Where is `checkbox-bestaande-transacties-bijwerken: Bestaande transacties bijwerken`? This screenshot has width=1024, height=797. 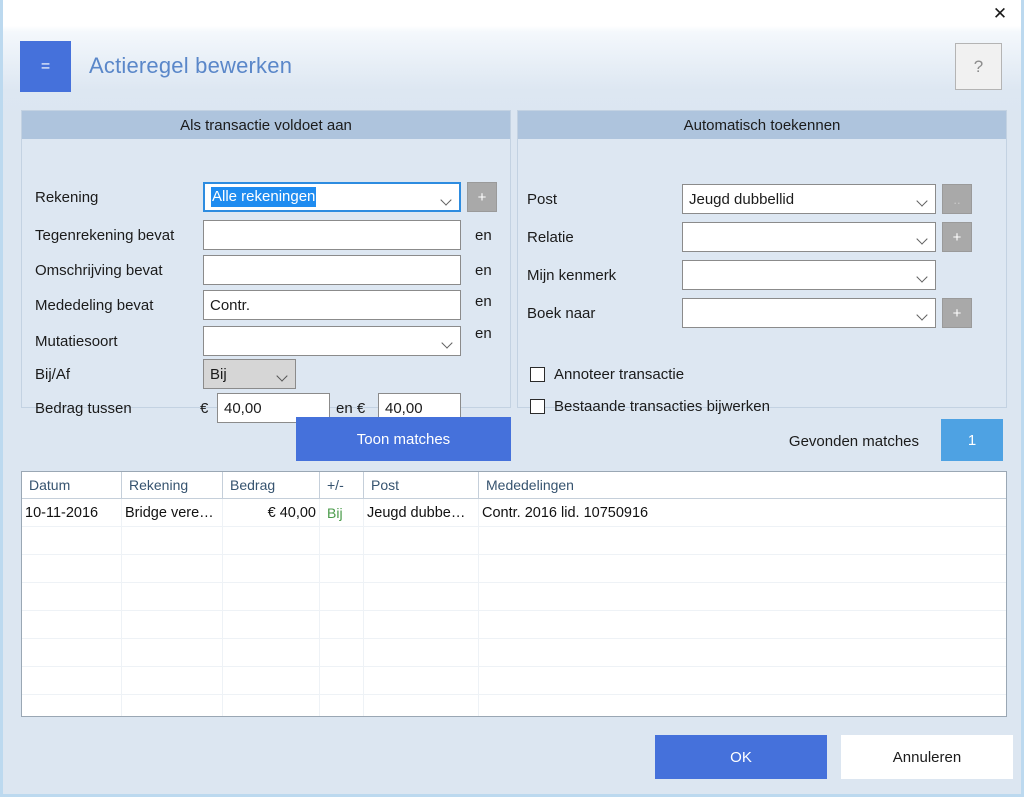
checkbox-bestaande-transacties-bijwerken: Bestaande transacties bijwerken is located at coordinates (650, 406).